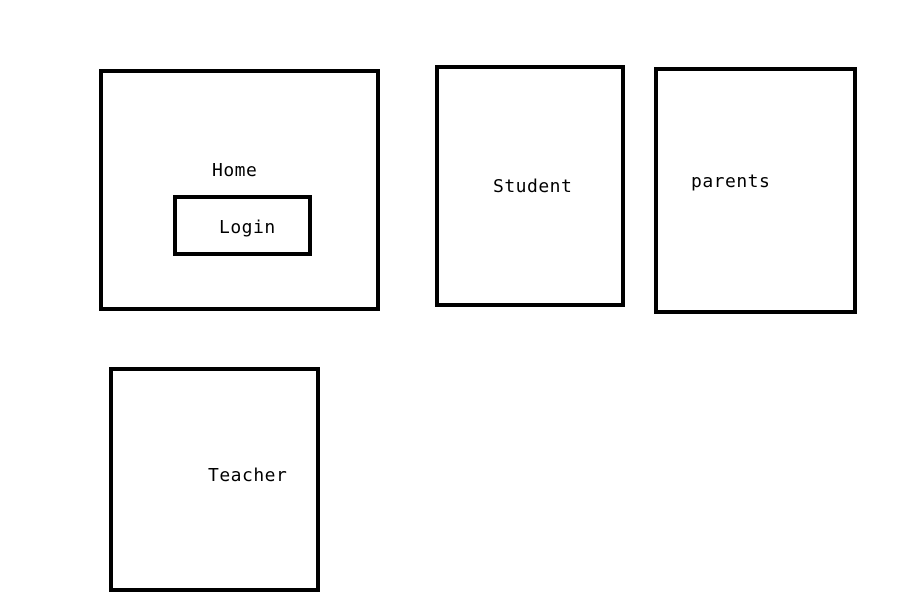  I want to click on teacher-title: Teacher, so click(248, 475).